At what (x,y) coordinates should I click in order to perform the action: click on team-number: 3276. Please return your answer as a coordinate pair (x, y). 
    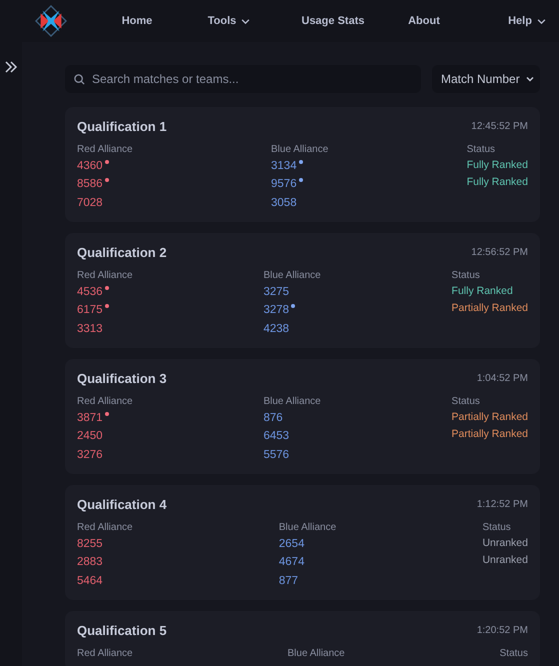
    Looking at the image, I should click on (90, 455).